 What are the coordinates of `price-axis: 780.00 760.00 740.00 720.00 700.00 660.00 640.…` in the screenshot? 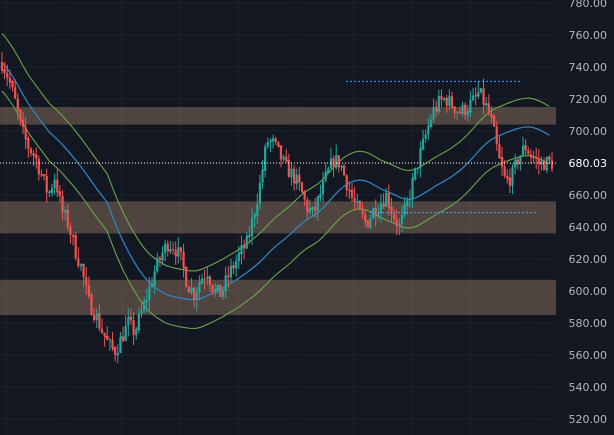 It's located at (586, 213).